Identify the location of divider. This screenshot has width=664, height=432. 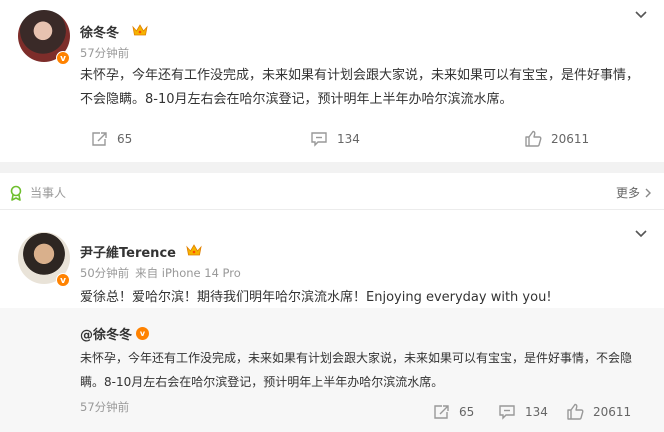
(332, 209).